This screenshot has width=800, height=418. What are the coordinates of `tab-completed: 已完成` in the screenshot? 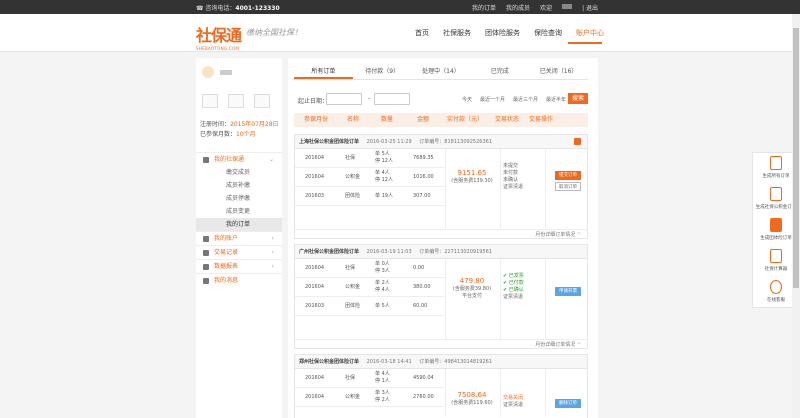 It's located at (499, 71).